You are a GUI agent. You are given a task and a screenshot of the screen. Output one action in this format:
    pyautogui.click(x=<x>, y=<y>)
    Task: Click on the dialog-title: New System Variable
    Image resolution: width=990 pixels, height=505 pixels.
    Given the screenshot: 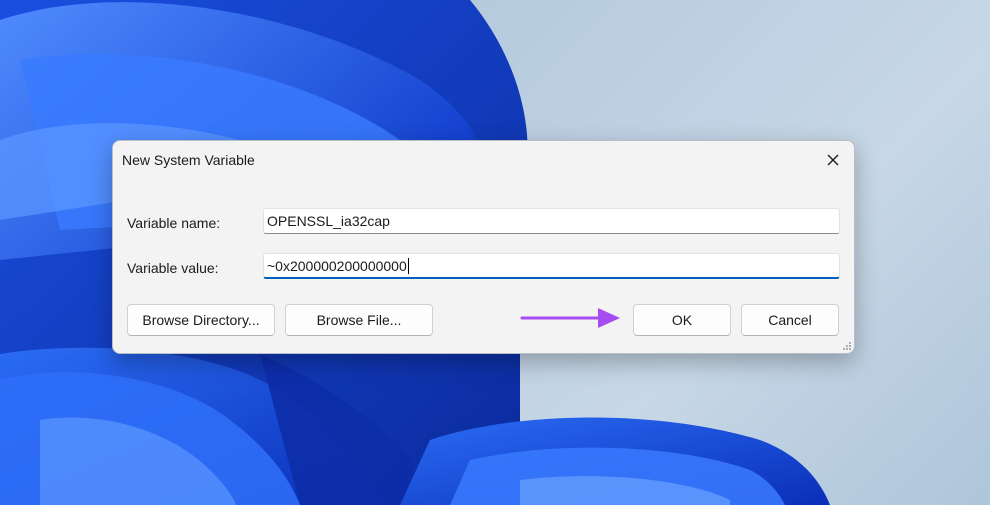 What is the action you would take?
    pyautogui.click(x=188, y=160)
    